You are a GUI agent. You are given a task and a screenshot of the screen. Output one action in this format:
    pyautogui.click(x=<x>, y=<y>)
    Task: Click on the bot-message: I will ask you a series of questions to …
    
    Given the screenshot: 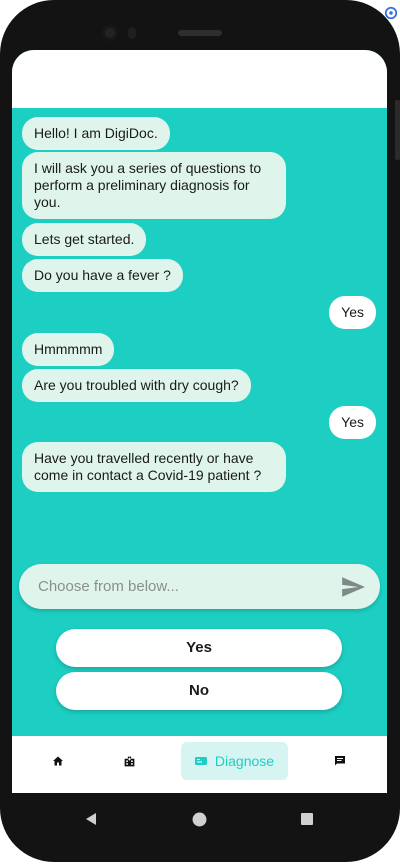 What is the action you would take?
    pyautogui.click(x=154, y=185)
    